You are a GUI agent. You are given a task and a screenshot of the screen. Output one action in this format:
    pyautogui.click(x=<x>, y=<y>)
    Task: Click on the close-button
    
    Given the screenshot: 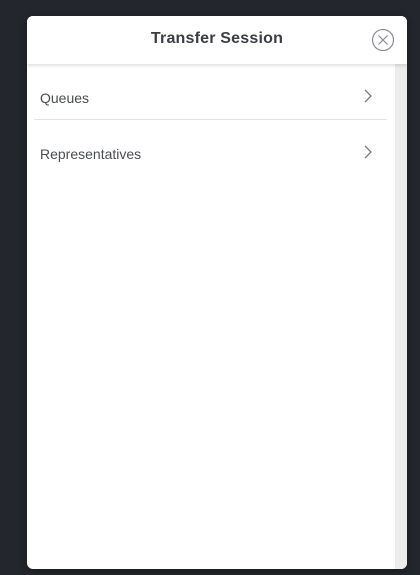 What is the action you would take?
    pyautogui.click(x=383, y=40)
    